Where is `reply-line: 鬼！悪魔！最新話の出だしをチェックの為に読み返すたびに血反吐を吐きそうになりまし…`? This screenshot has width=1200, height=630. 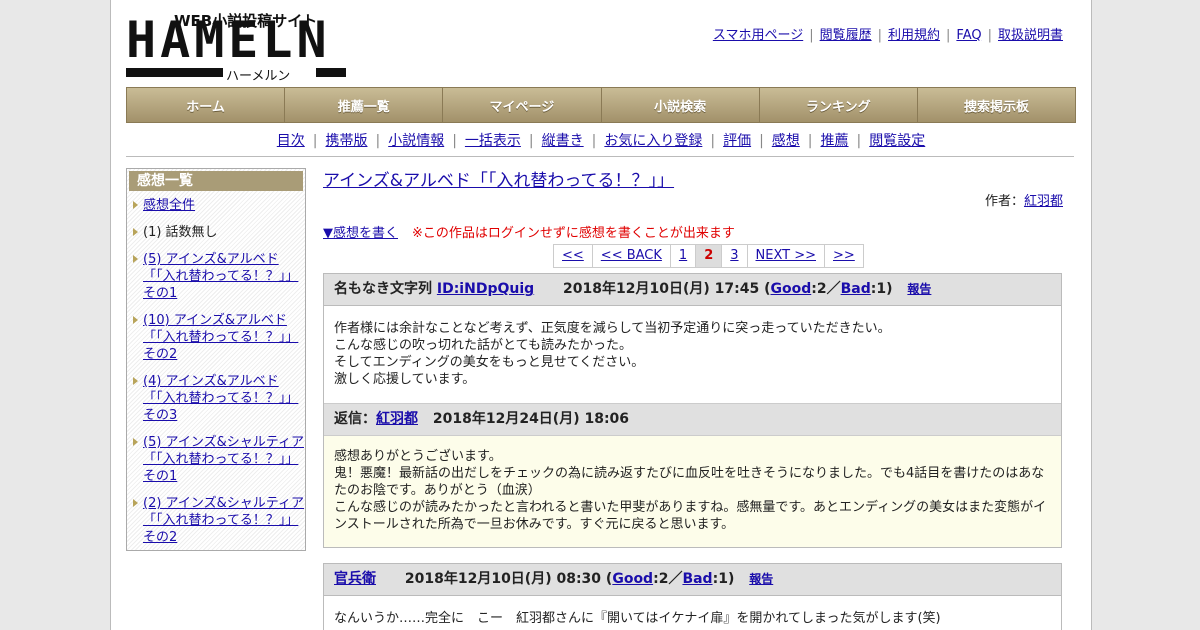
reply-line: 鬼！悪魔！最新話の出だしをチェックの為に読み返すたびに血反吐を吐きそうになりまし… is located at coordinates (689, 482).